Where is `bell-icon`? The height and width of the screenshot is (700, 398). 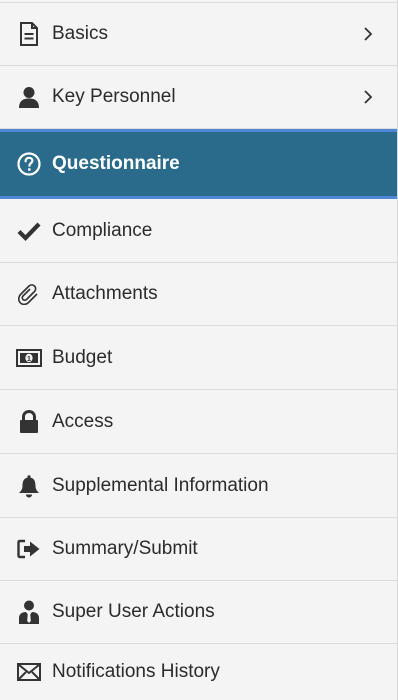
bell-icon is located at coordinates (29, 486).